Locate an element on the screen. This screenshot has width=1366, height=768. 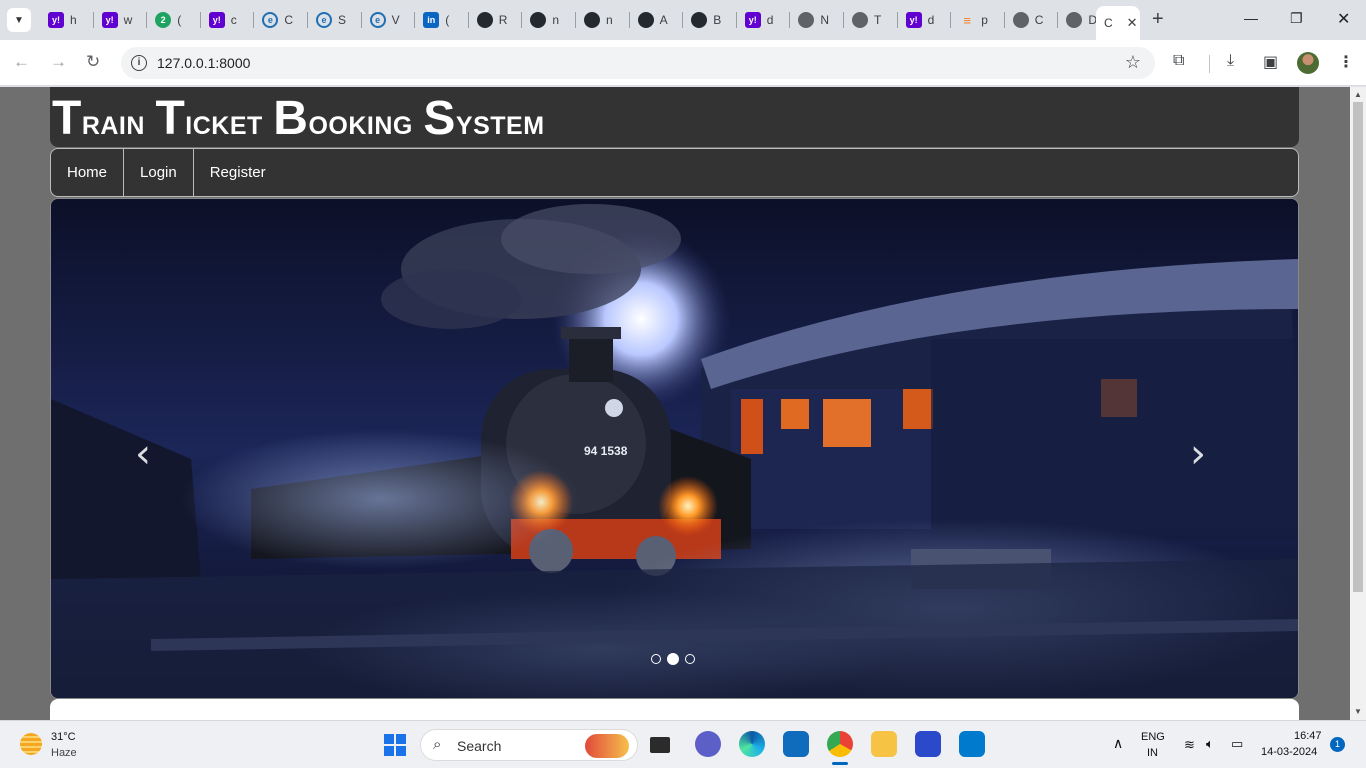
microsoft-store-icon is located at coordinates (796, 744).